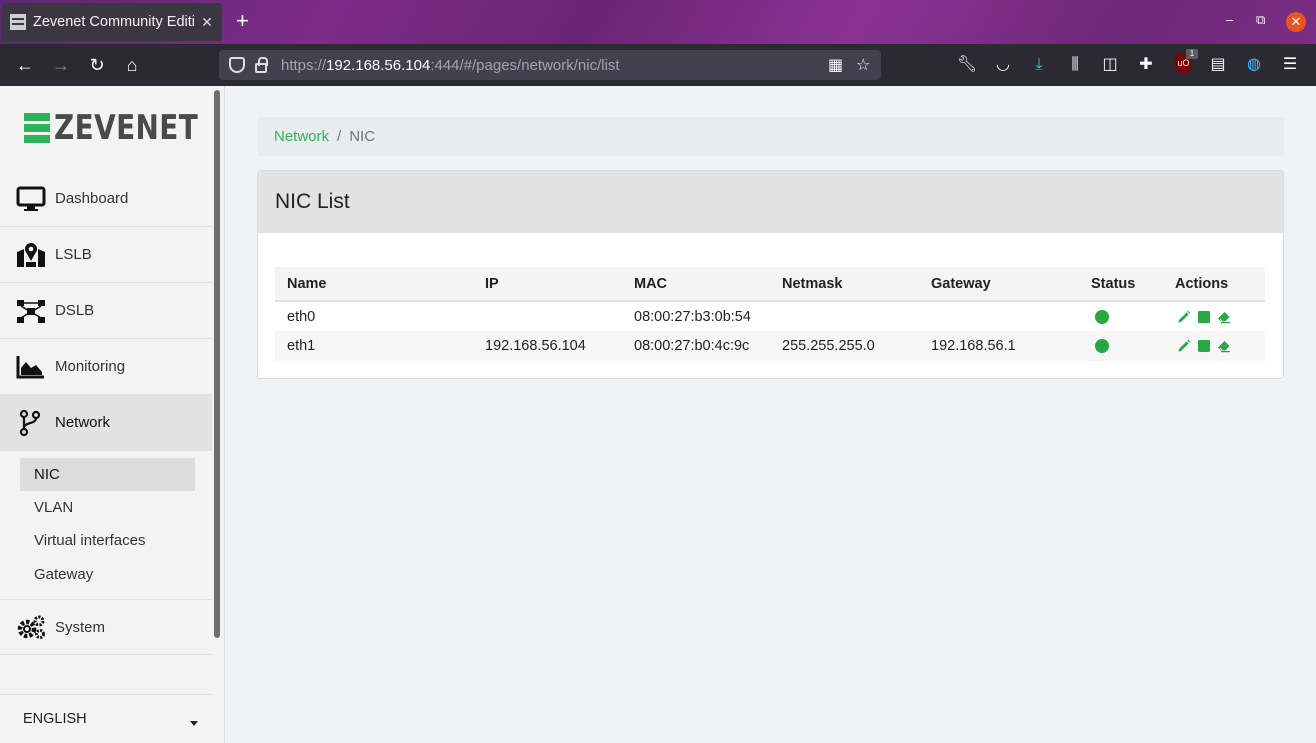 The height and width of the screenshot is (743, 1316). I want to click on submenu-item-label: NIC, so click(47, 474).